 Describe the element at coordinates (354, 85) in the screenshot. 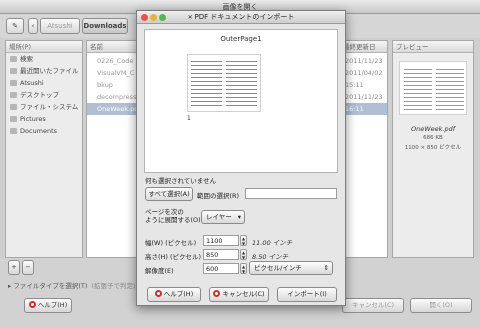

I see `file-date: 15:11` at that location.